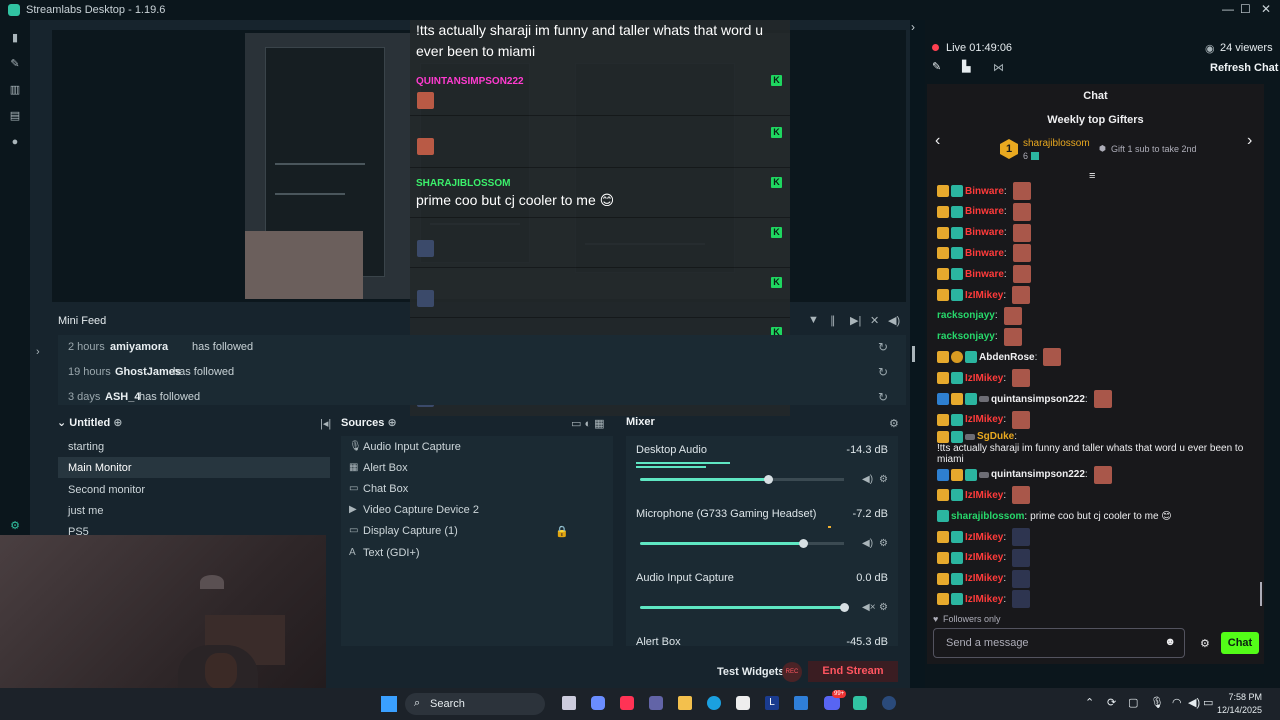  Describe the element at coordinates (1133, 702) in the screenshot. I see `tray-app-icon: ▢` at that location.